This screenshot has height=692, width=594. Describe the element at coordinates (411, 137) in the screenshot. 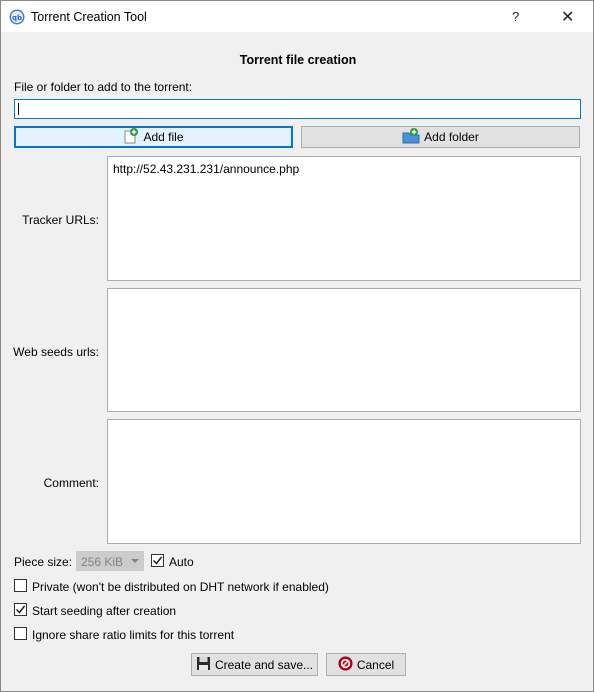

I see `add-folder-icon` at that location.